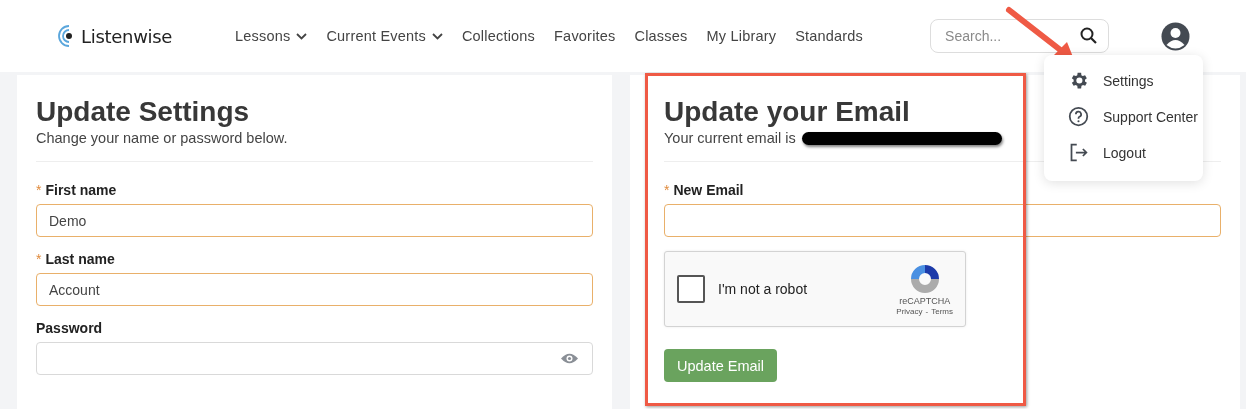 This screenshot has width=1246, height=409. What do you see at coordinates (787, 112) in the screenshot?
I see `card-title: Update your Email` at bounding box center [787, 112].